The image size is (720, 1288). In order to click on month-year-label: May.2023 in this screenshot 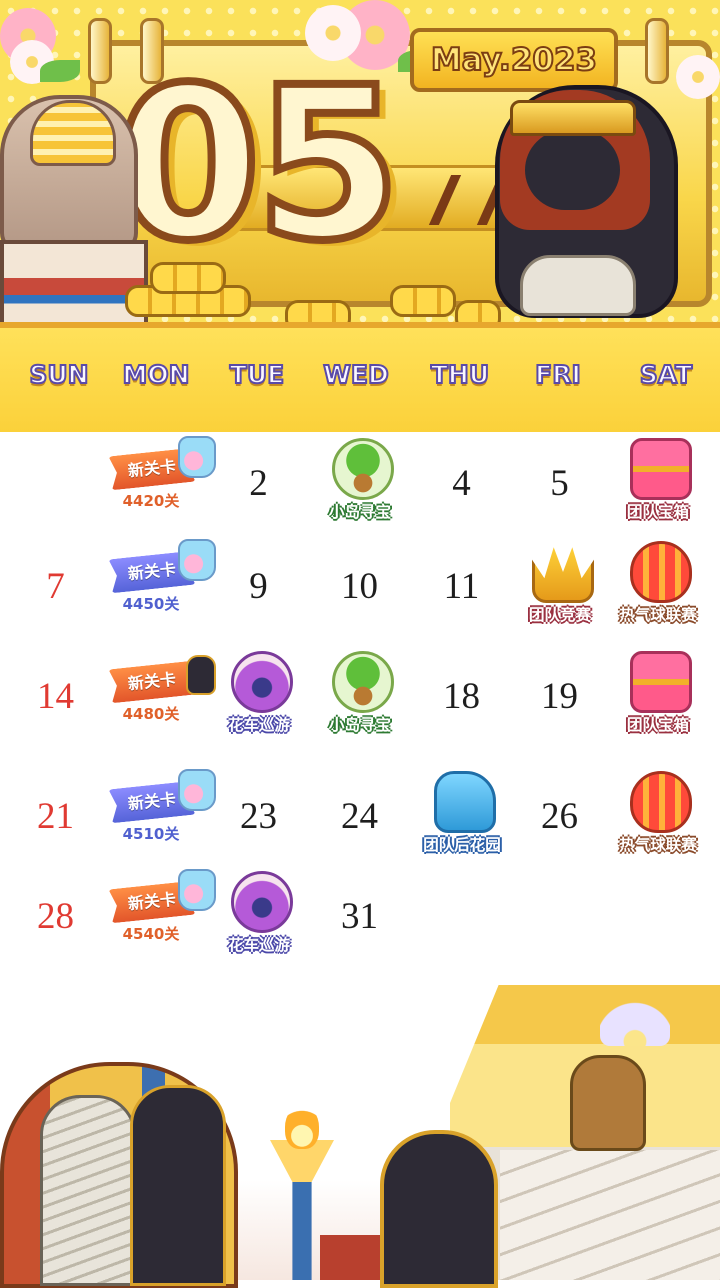, I will do `click(514, 60)`.